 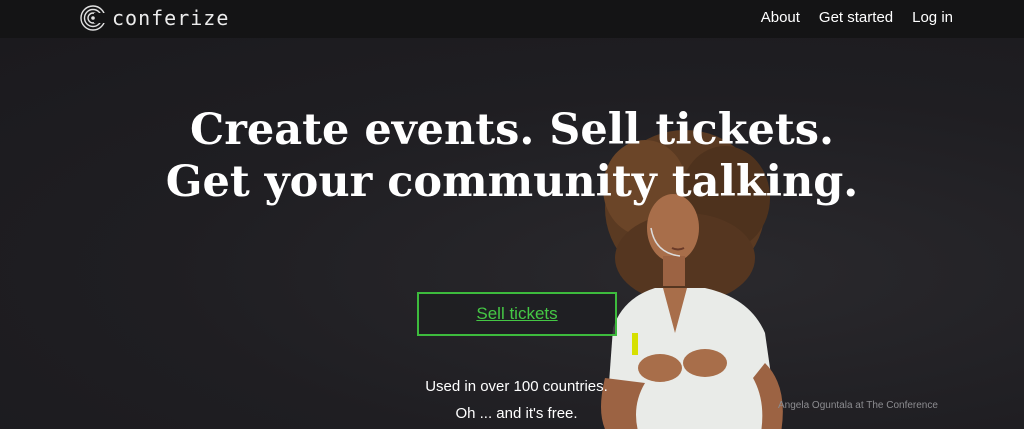 I want to click on headline-line-1: Create events. Sell tickets., so click(x=512, y=130).